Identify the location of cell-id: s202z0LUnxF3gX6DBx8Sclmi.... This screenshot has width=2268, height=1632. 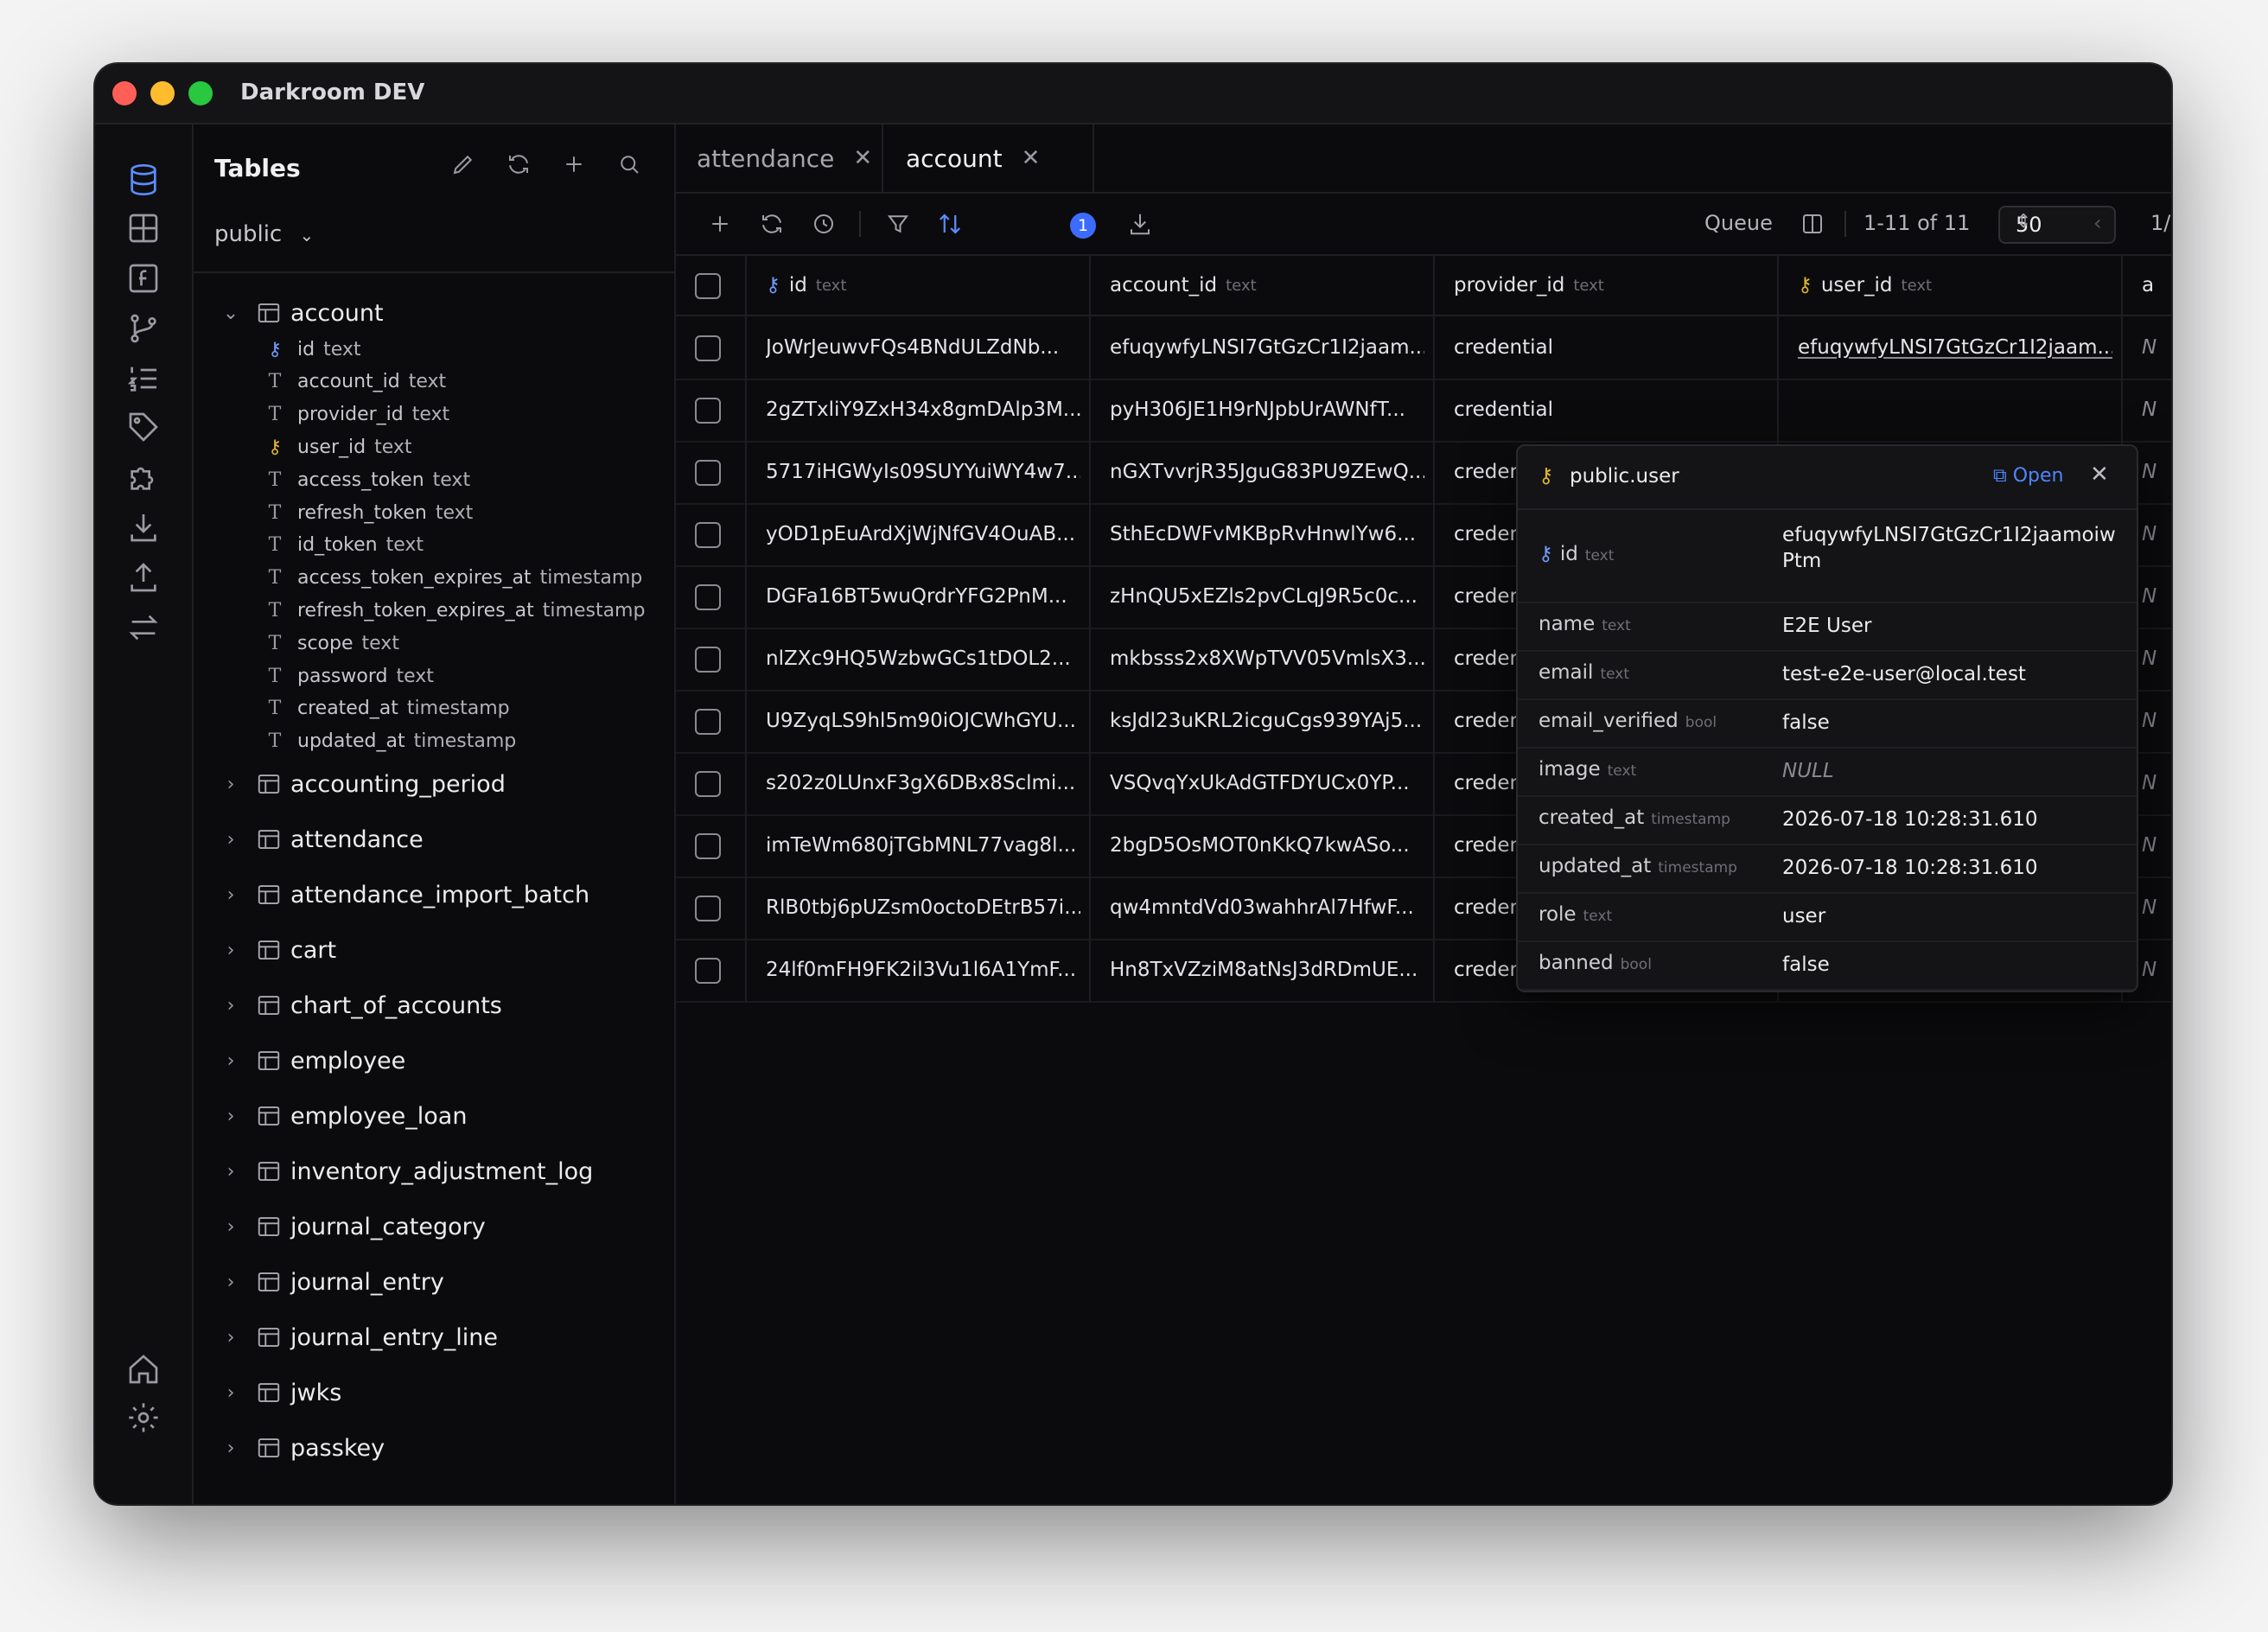
(923, 783).